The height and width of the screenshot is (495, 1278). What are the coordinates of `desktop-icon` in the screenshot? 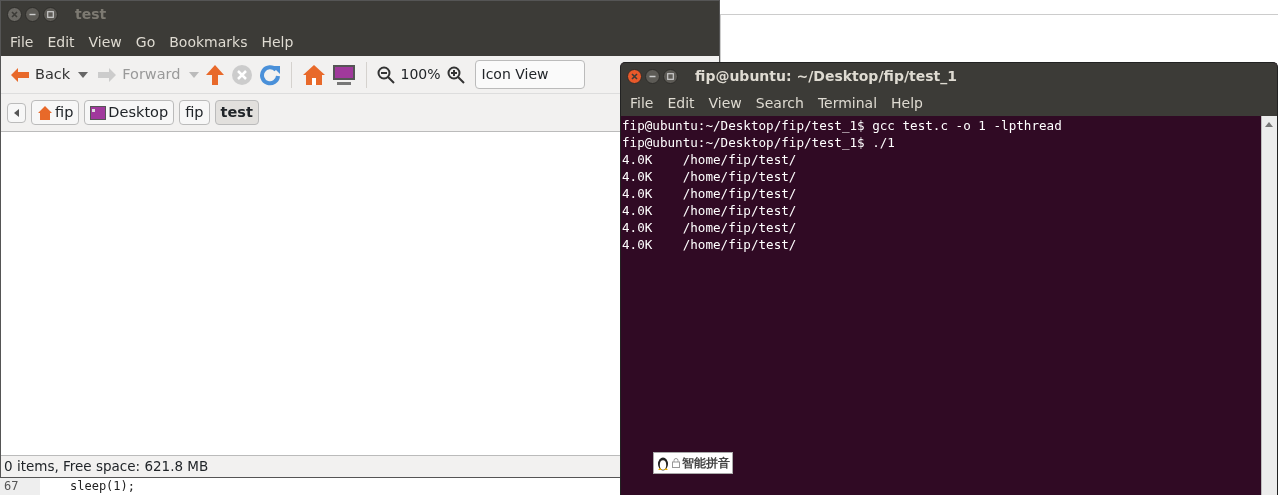 It's located at (98, 112).